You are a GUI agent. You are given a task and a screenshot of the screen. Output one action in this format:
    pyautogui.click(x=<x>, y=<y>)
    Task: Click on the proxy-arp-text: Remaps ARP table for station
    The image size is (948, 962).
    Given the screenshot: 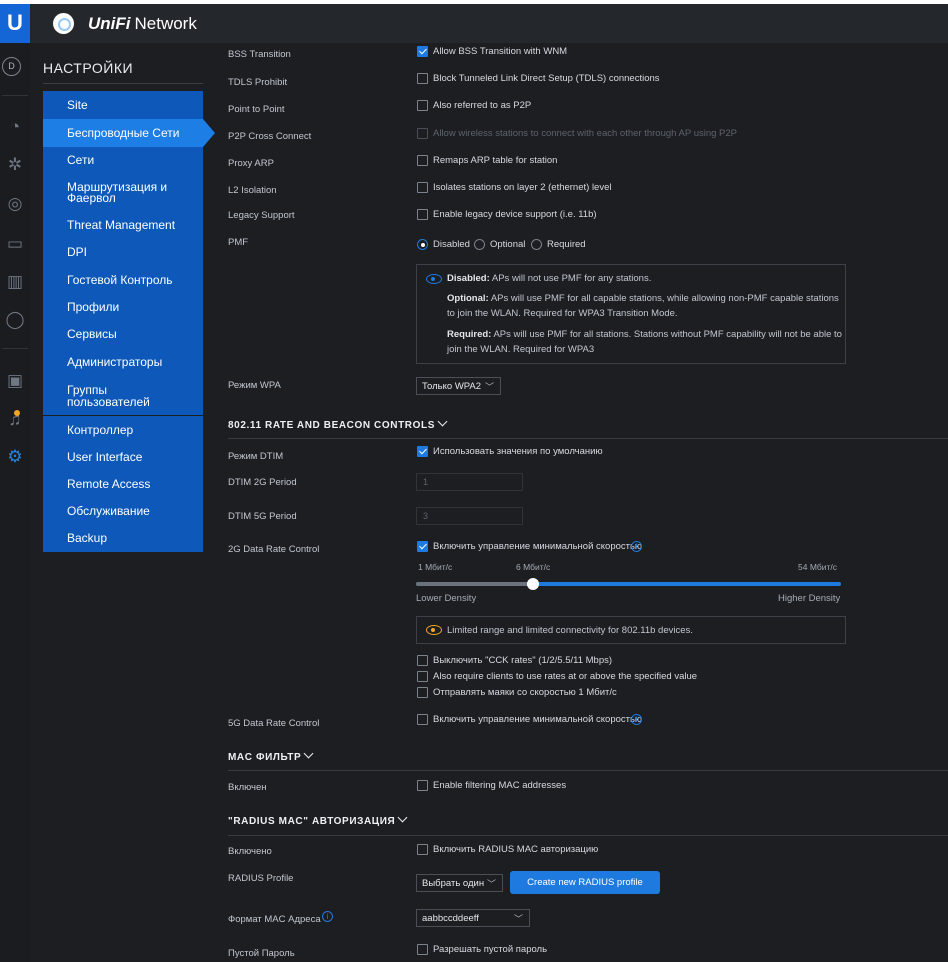 What is the action you would take?
    pyautogui.click(x=495, y=160)
    